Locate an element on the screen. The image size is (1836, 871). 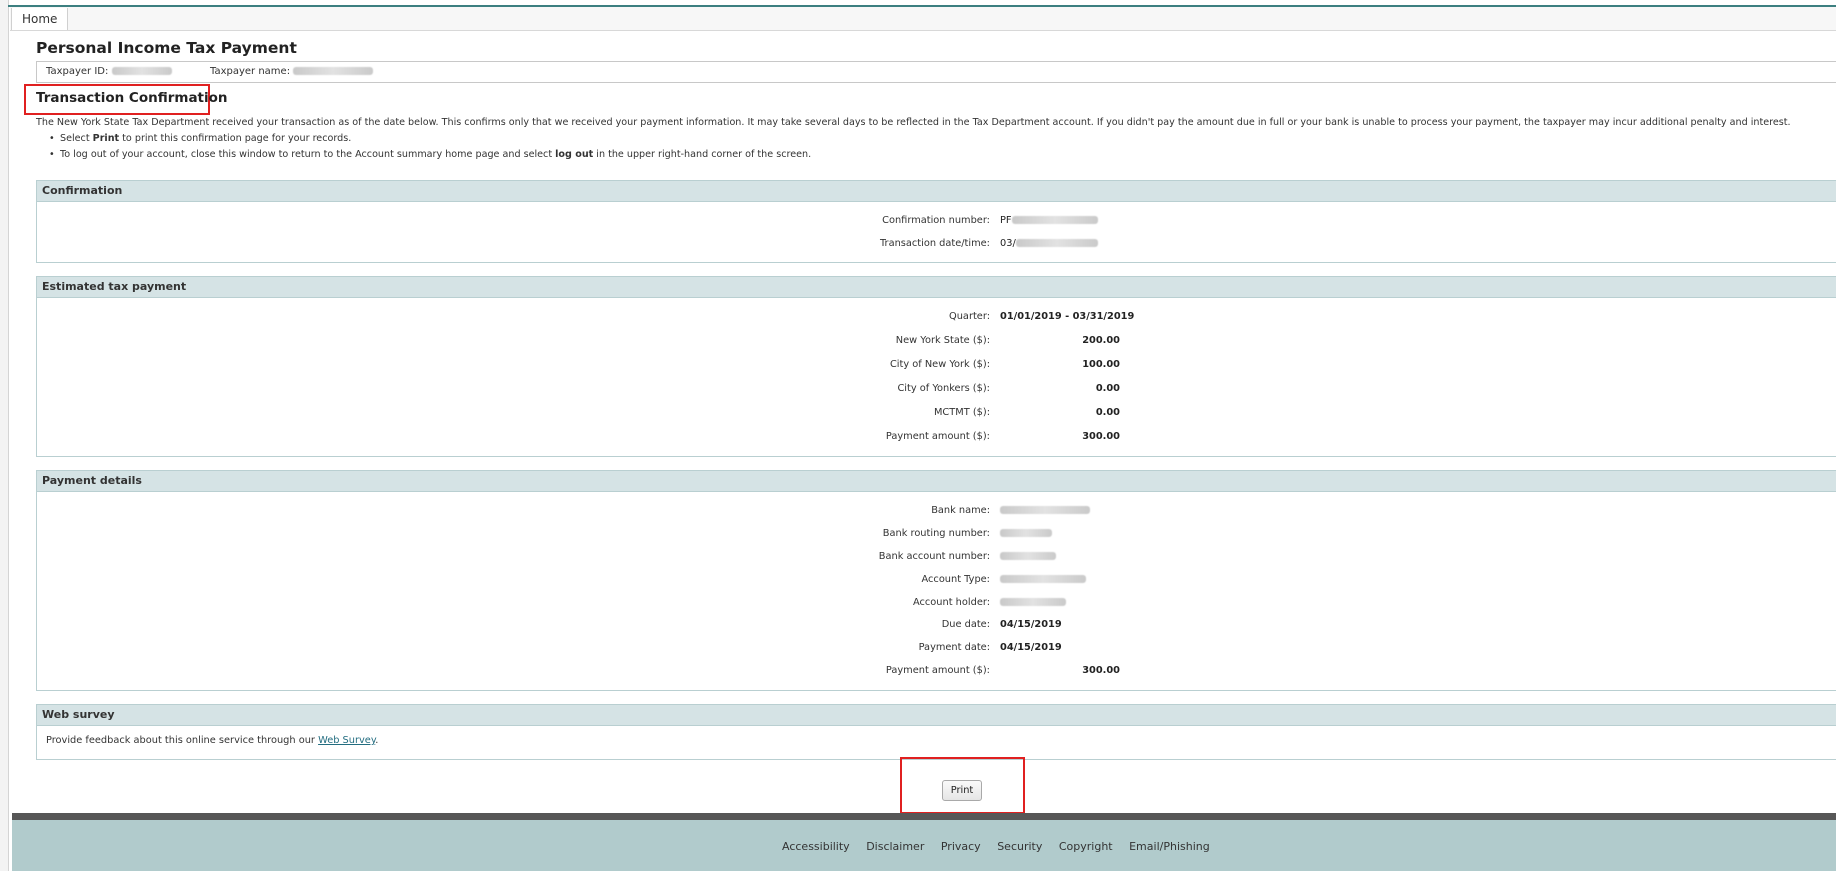
web-survey-link: Web Survey is located at coordinates (346, 740).